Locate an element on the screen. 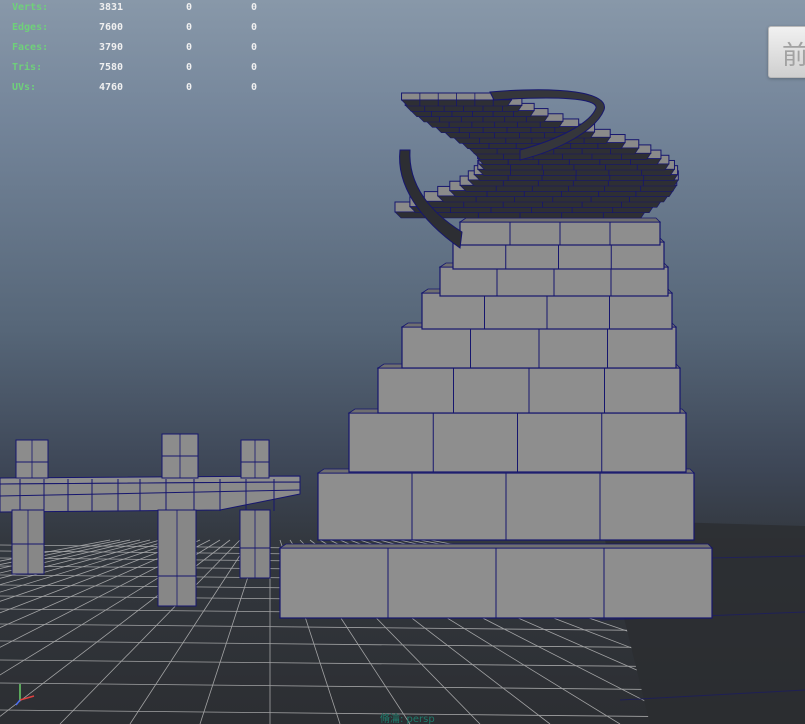 The height and width of the screenshot is (724, 805). stat-label: Faces: is located at coordinates (30, 47).